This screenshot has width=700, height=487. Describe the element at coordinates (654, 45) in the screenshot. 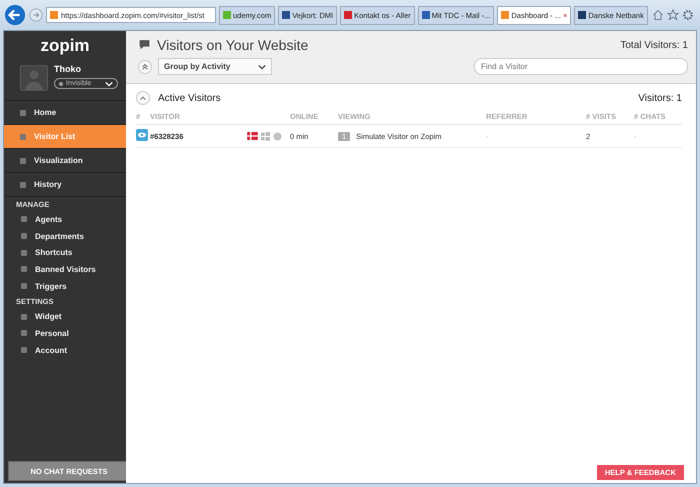

I see `total-visitors: Total Visitors: 1` at that location.